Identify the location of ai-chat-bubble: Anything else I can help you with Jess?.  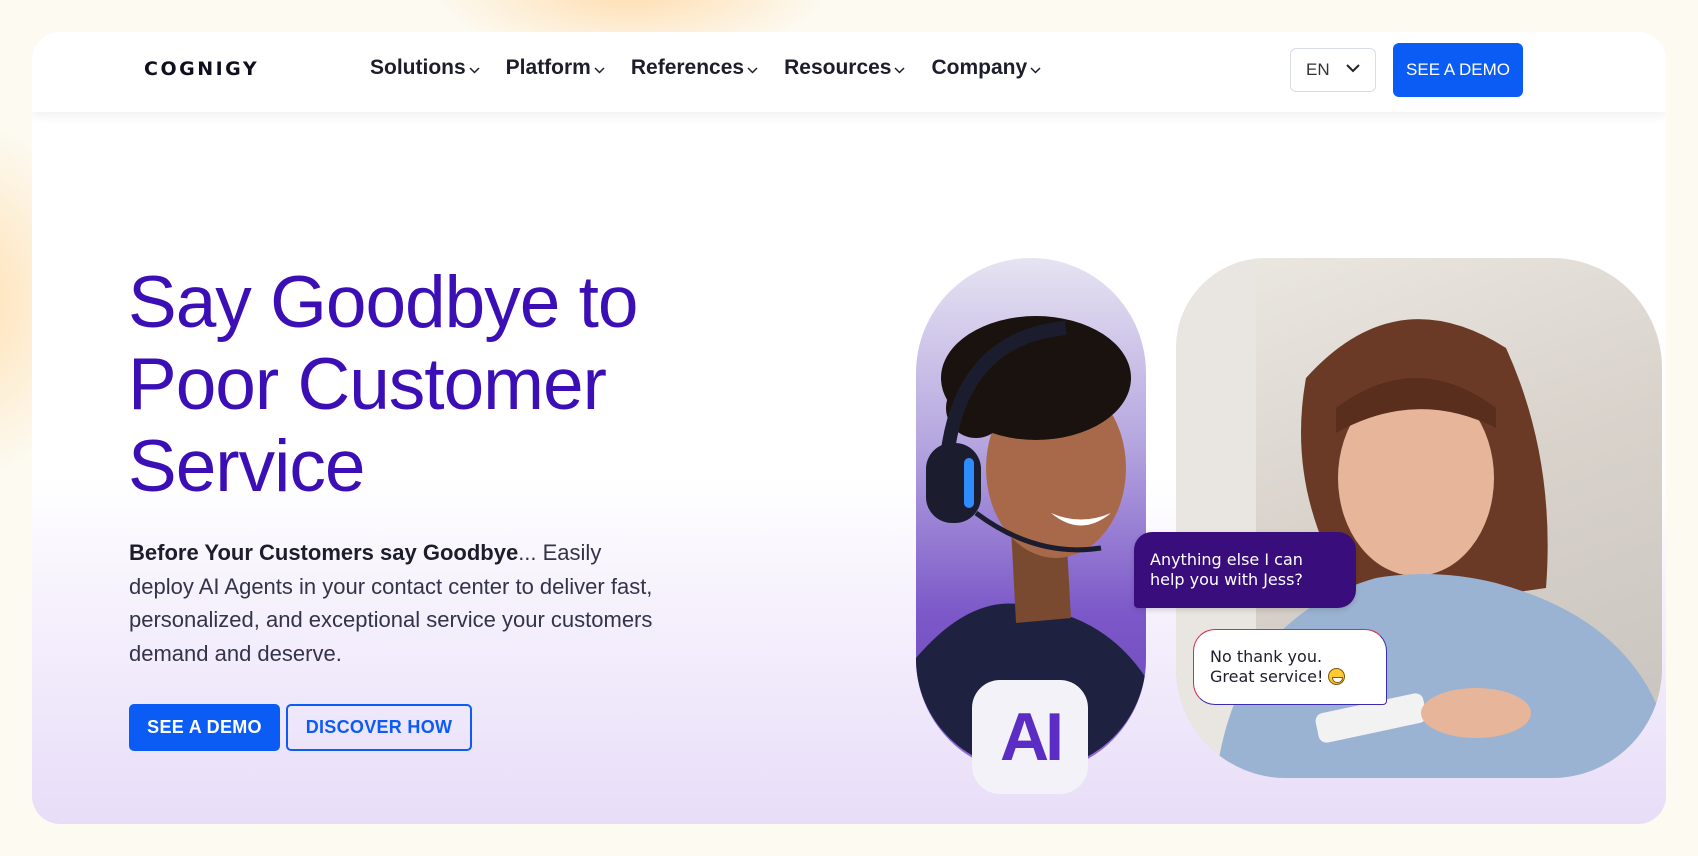
(1245, 570).